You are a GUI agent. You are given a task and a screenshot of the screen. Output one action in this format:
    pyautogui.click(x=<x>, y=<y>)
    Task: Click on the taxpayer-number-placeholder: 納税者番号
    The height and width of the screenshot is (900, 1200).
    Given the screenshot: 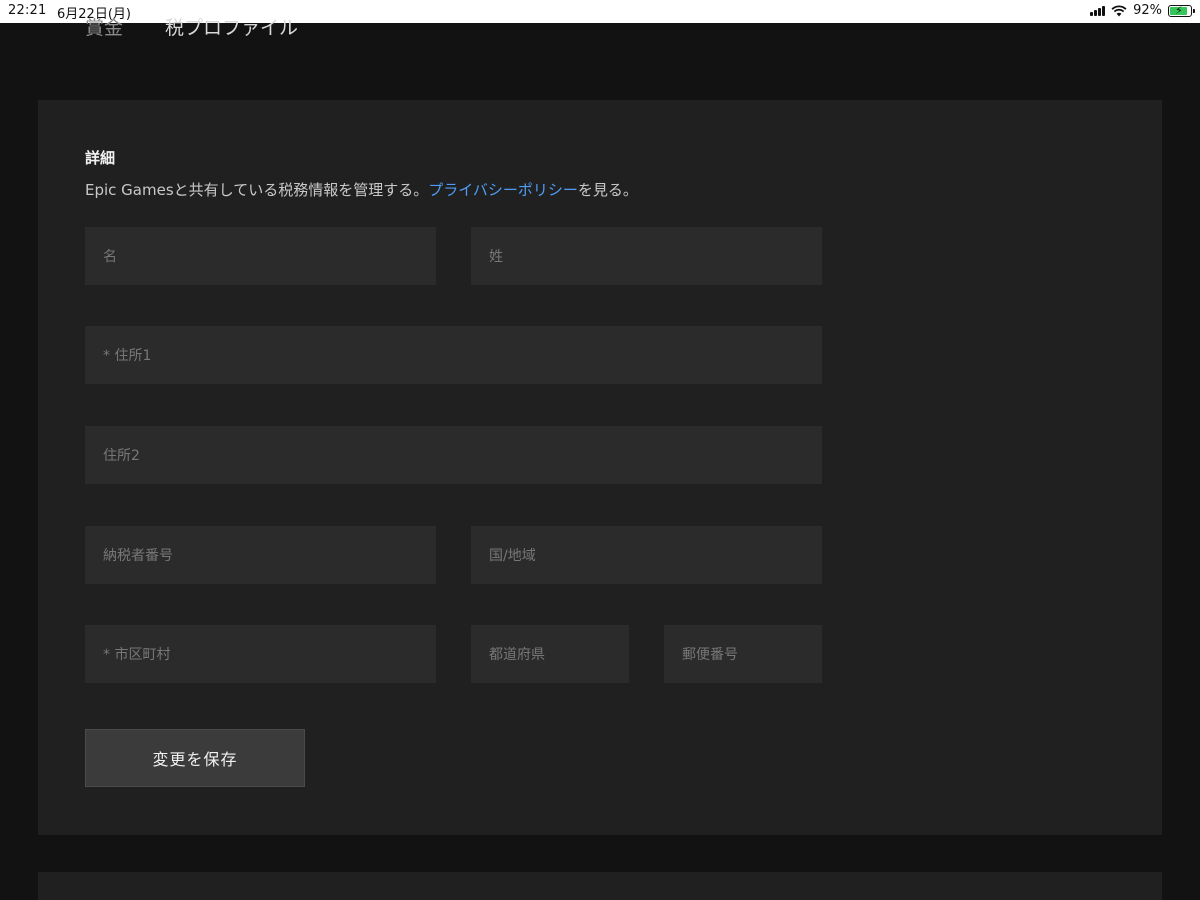 What is the action you would take?
    pyautogui.click(x=138, y=556)
    